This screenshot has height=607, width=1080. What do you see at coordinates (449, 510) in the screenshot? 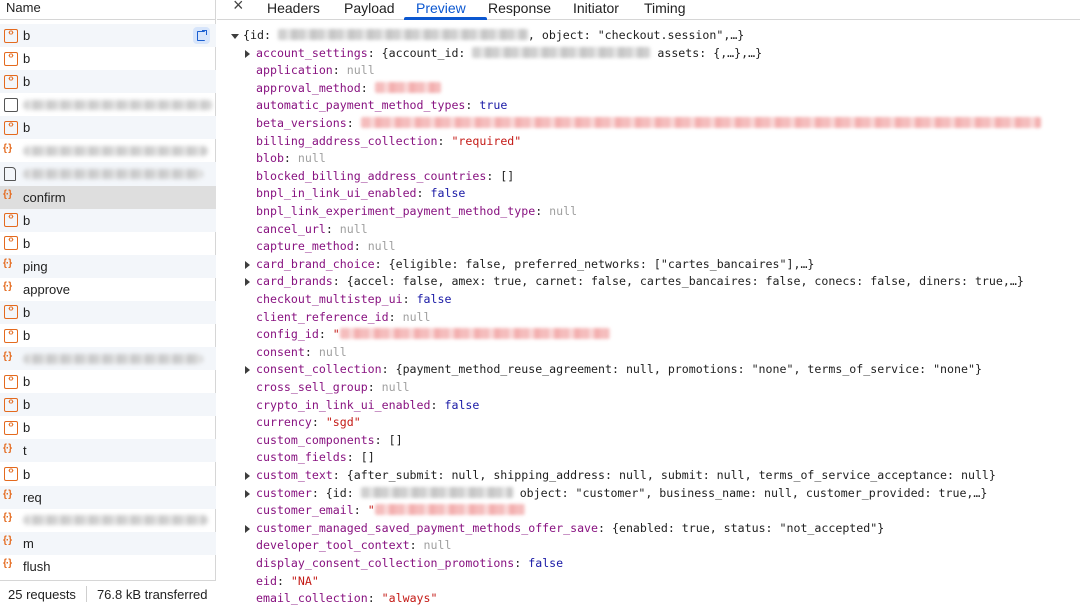
I see `redacted-value` at bounding box center [449, 510].